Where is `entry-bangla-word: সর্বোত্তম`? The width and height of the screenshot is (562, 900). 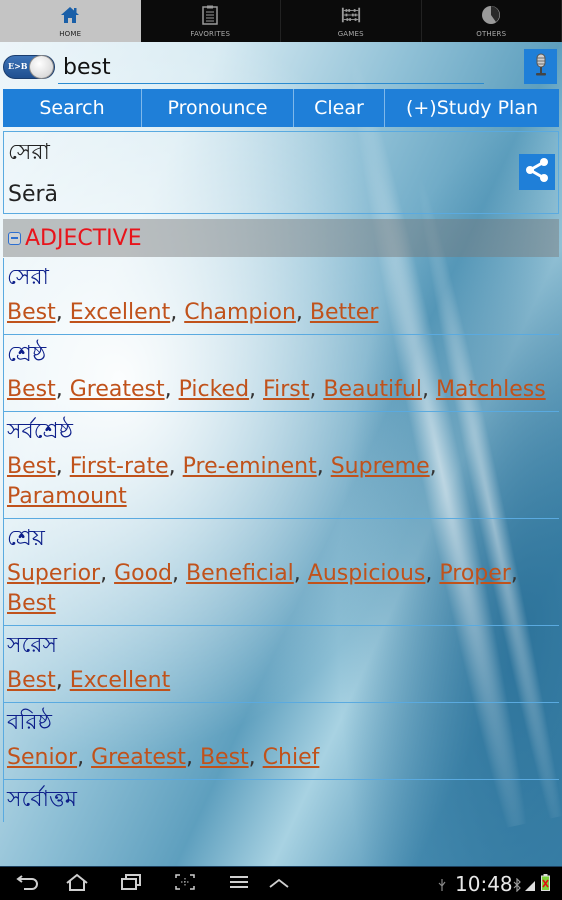
entry-bangla-word: সর্বোত্তম is located at coordinates (42, 799).